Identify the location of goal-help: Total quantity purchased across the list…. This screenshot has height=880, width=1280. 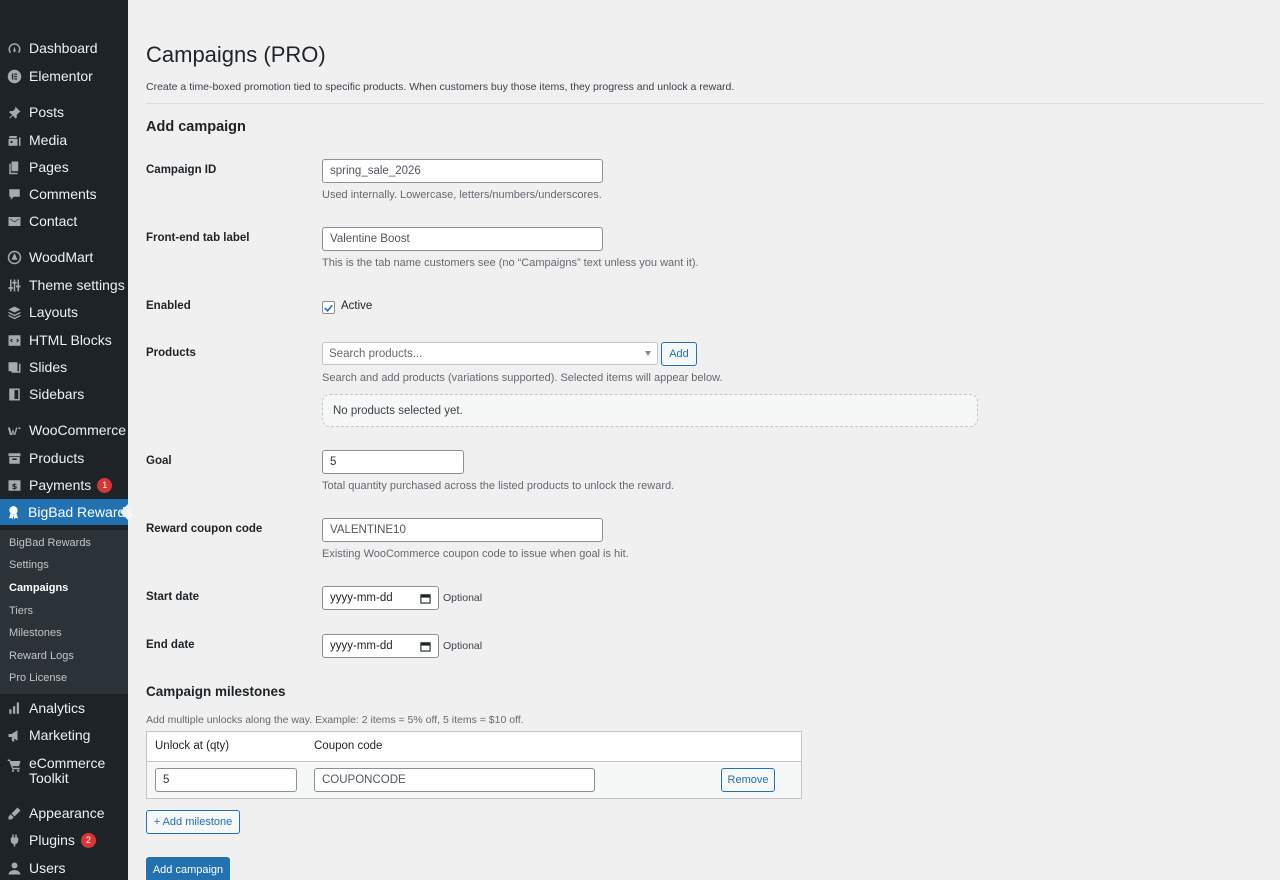
(498, 486).